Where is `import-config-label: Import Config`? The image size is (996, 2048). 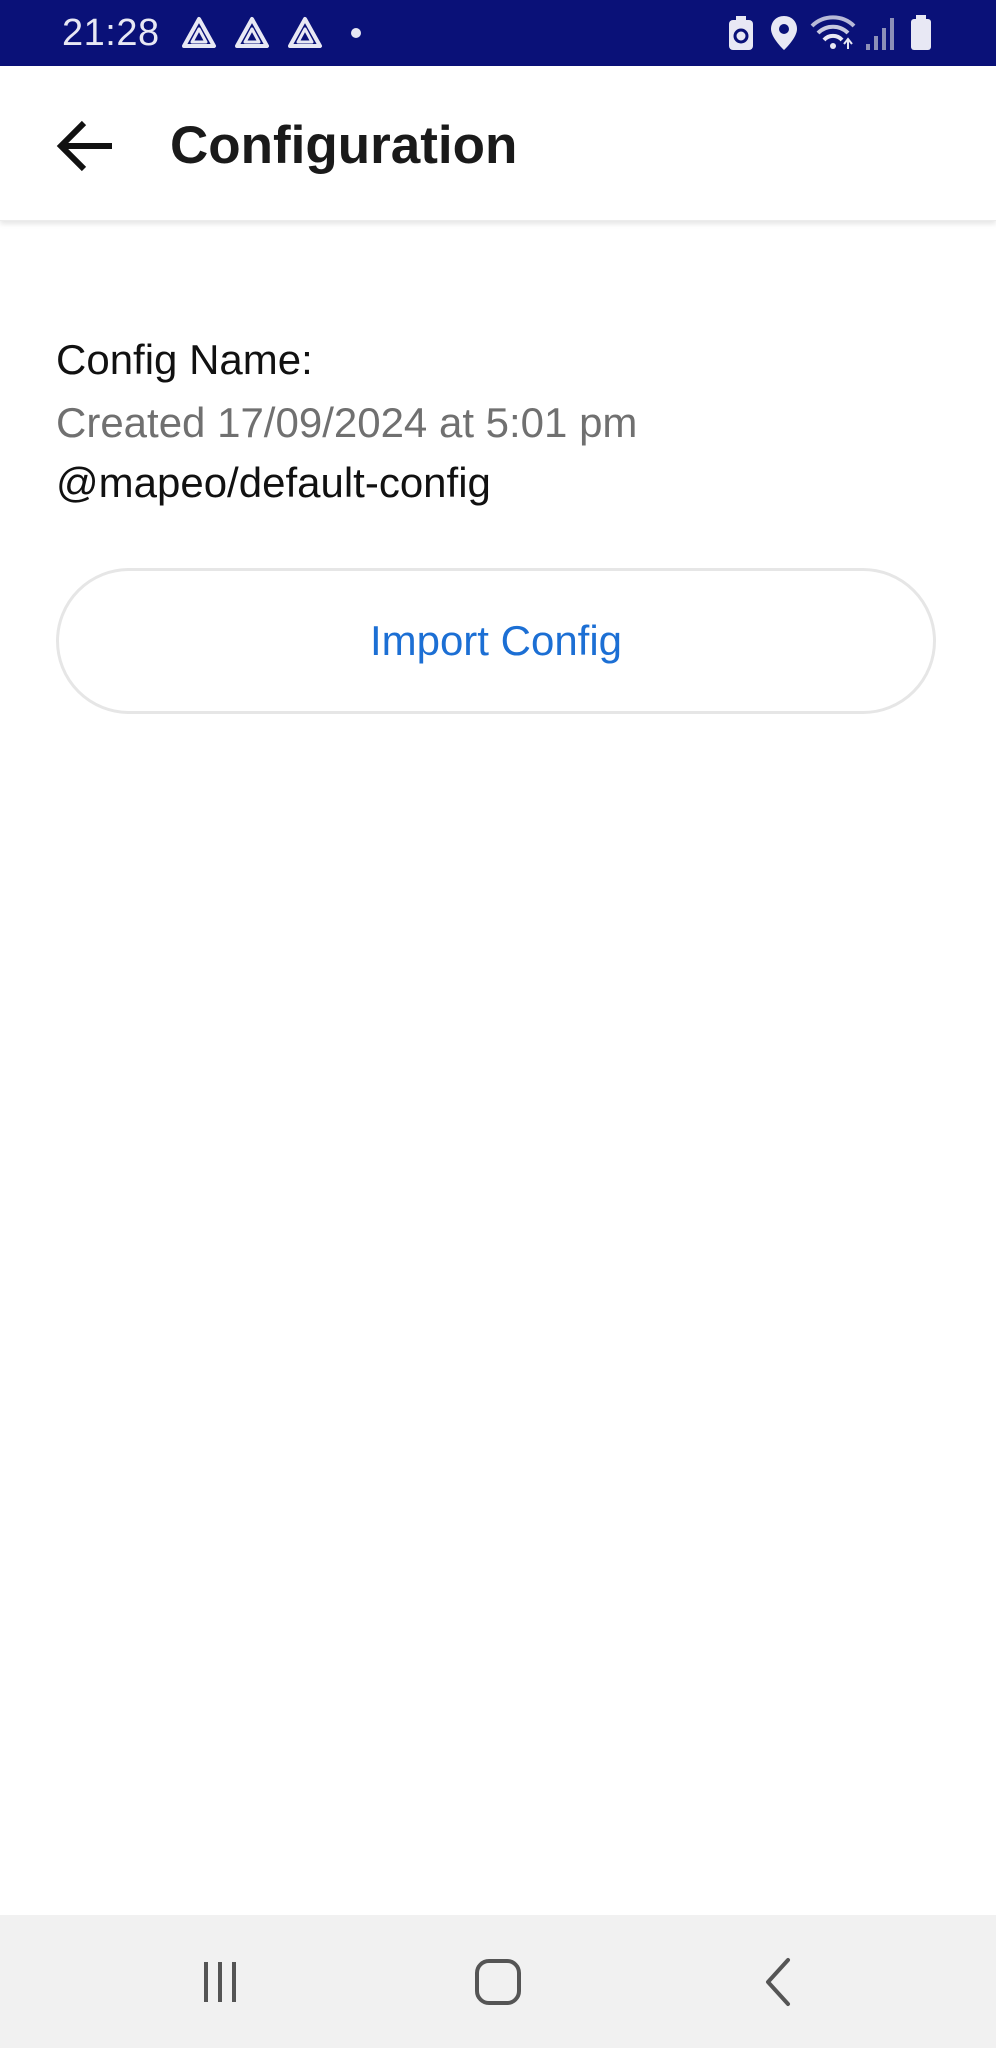
import-config-label: Import Config is located at coordinates (496, 640).